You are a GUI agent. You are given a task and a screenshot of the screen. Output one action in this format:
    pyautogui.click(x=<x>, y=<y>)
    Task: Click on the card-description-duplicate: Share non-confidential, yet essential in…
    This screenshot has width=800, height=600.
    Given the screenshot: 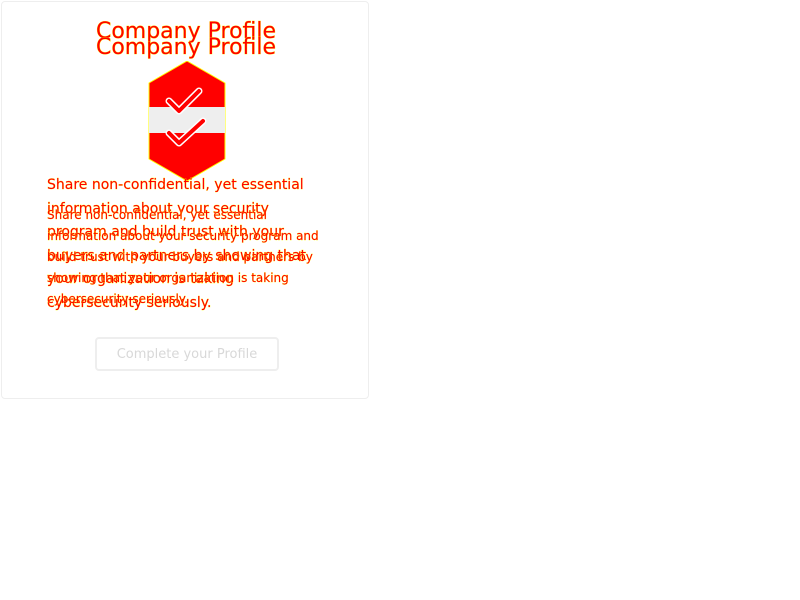 What is the action you would take?
    pyautogui.click(x=183, y=257)
    